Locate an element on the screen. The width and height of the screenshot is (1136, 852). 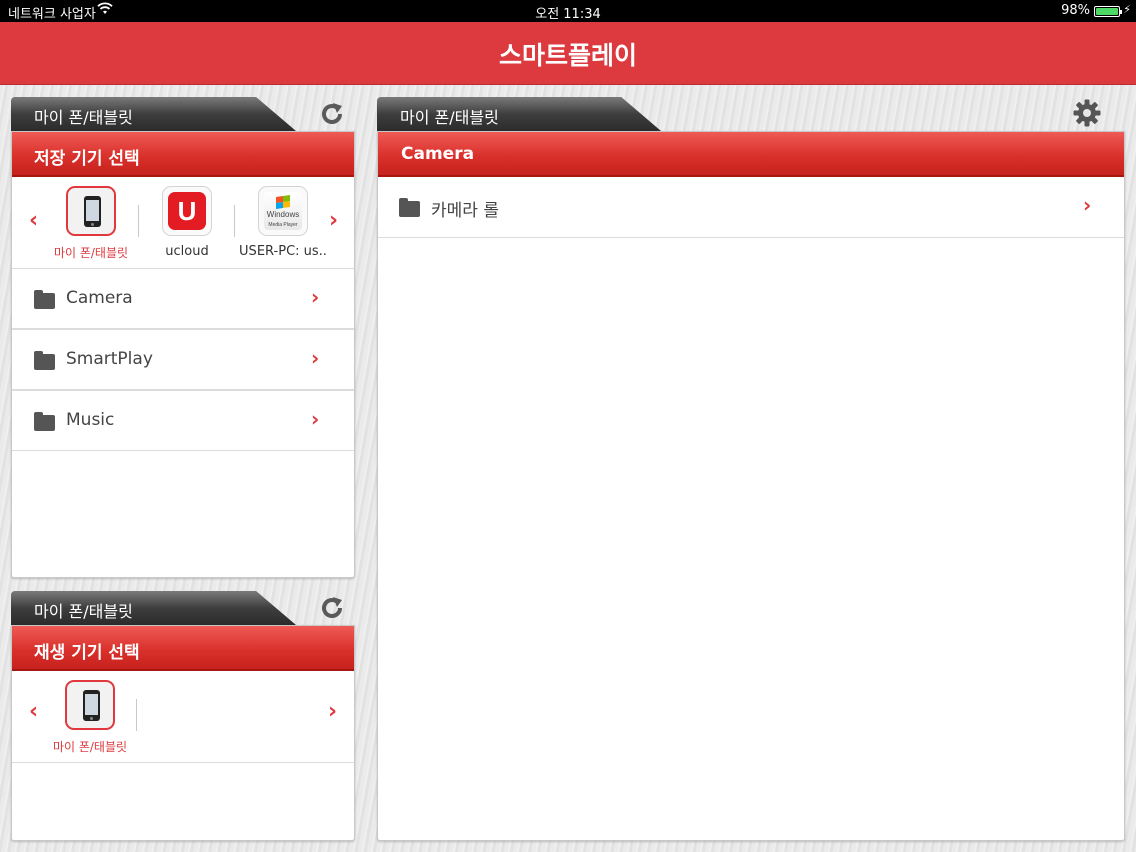
content-row-camera-roll: 카메라 롤 › is located at coordinates (751, 207).